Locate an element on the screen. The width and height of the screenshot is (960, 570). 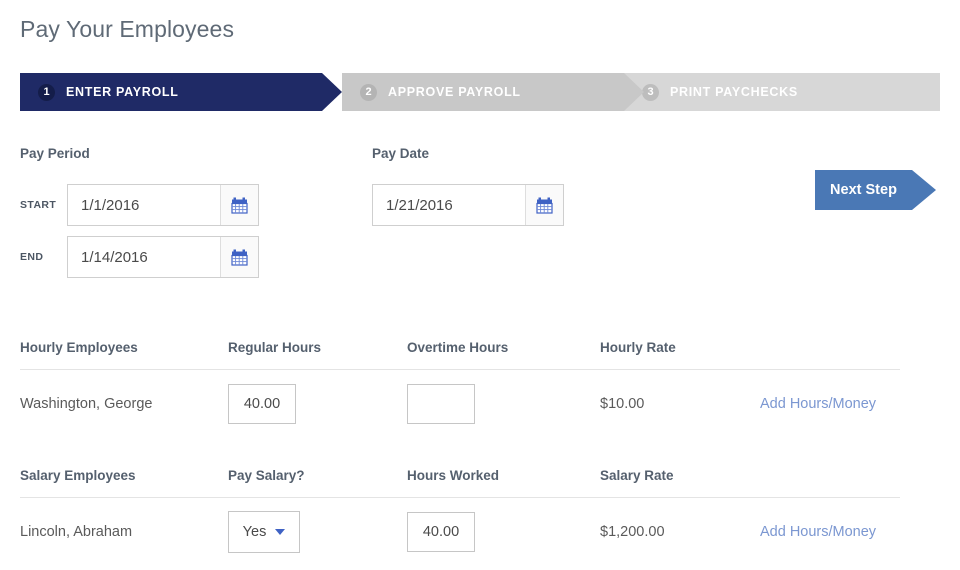
pay-date-row: 1/21/2016 is located at coordinates (468, 205).